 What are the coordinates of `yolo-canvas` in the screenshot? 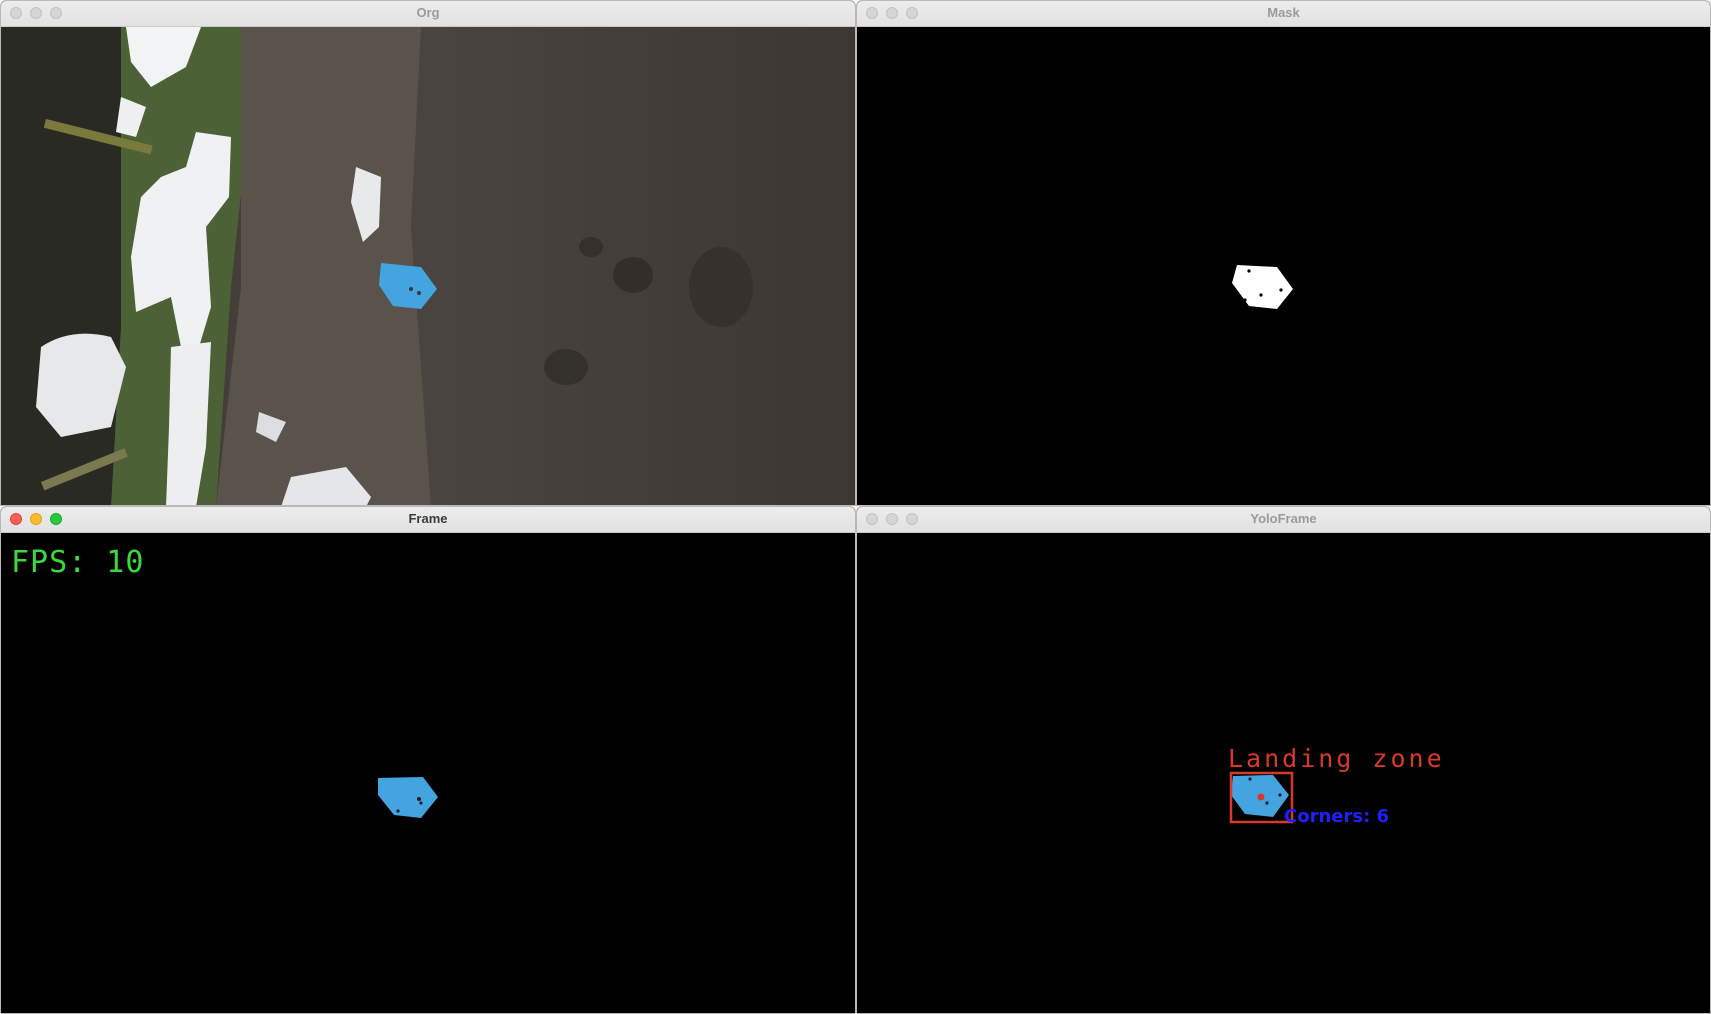 It's located at (1261, 797).